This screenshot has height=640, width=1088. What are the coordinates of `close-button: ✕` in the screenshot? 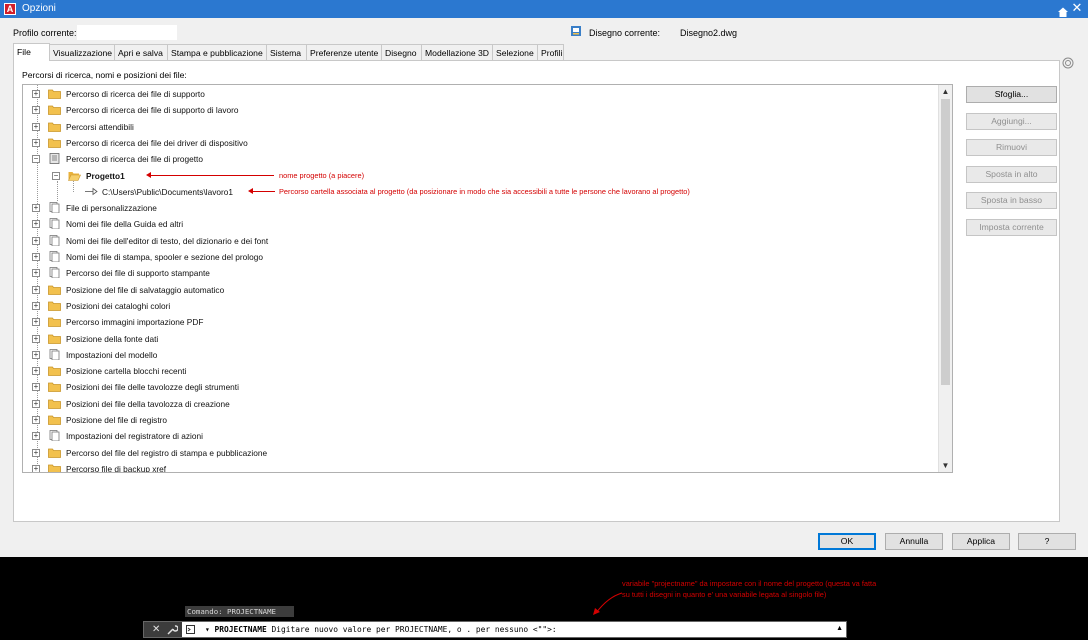 It's located at (1077, 8).